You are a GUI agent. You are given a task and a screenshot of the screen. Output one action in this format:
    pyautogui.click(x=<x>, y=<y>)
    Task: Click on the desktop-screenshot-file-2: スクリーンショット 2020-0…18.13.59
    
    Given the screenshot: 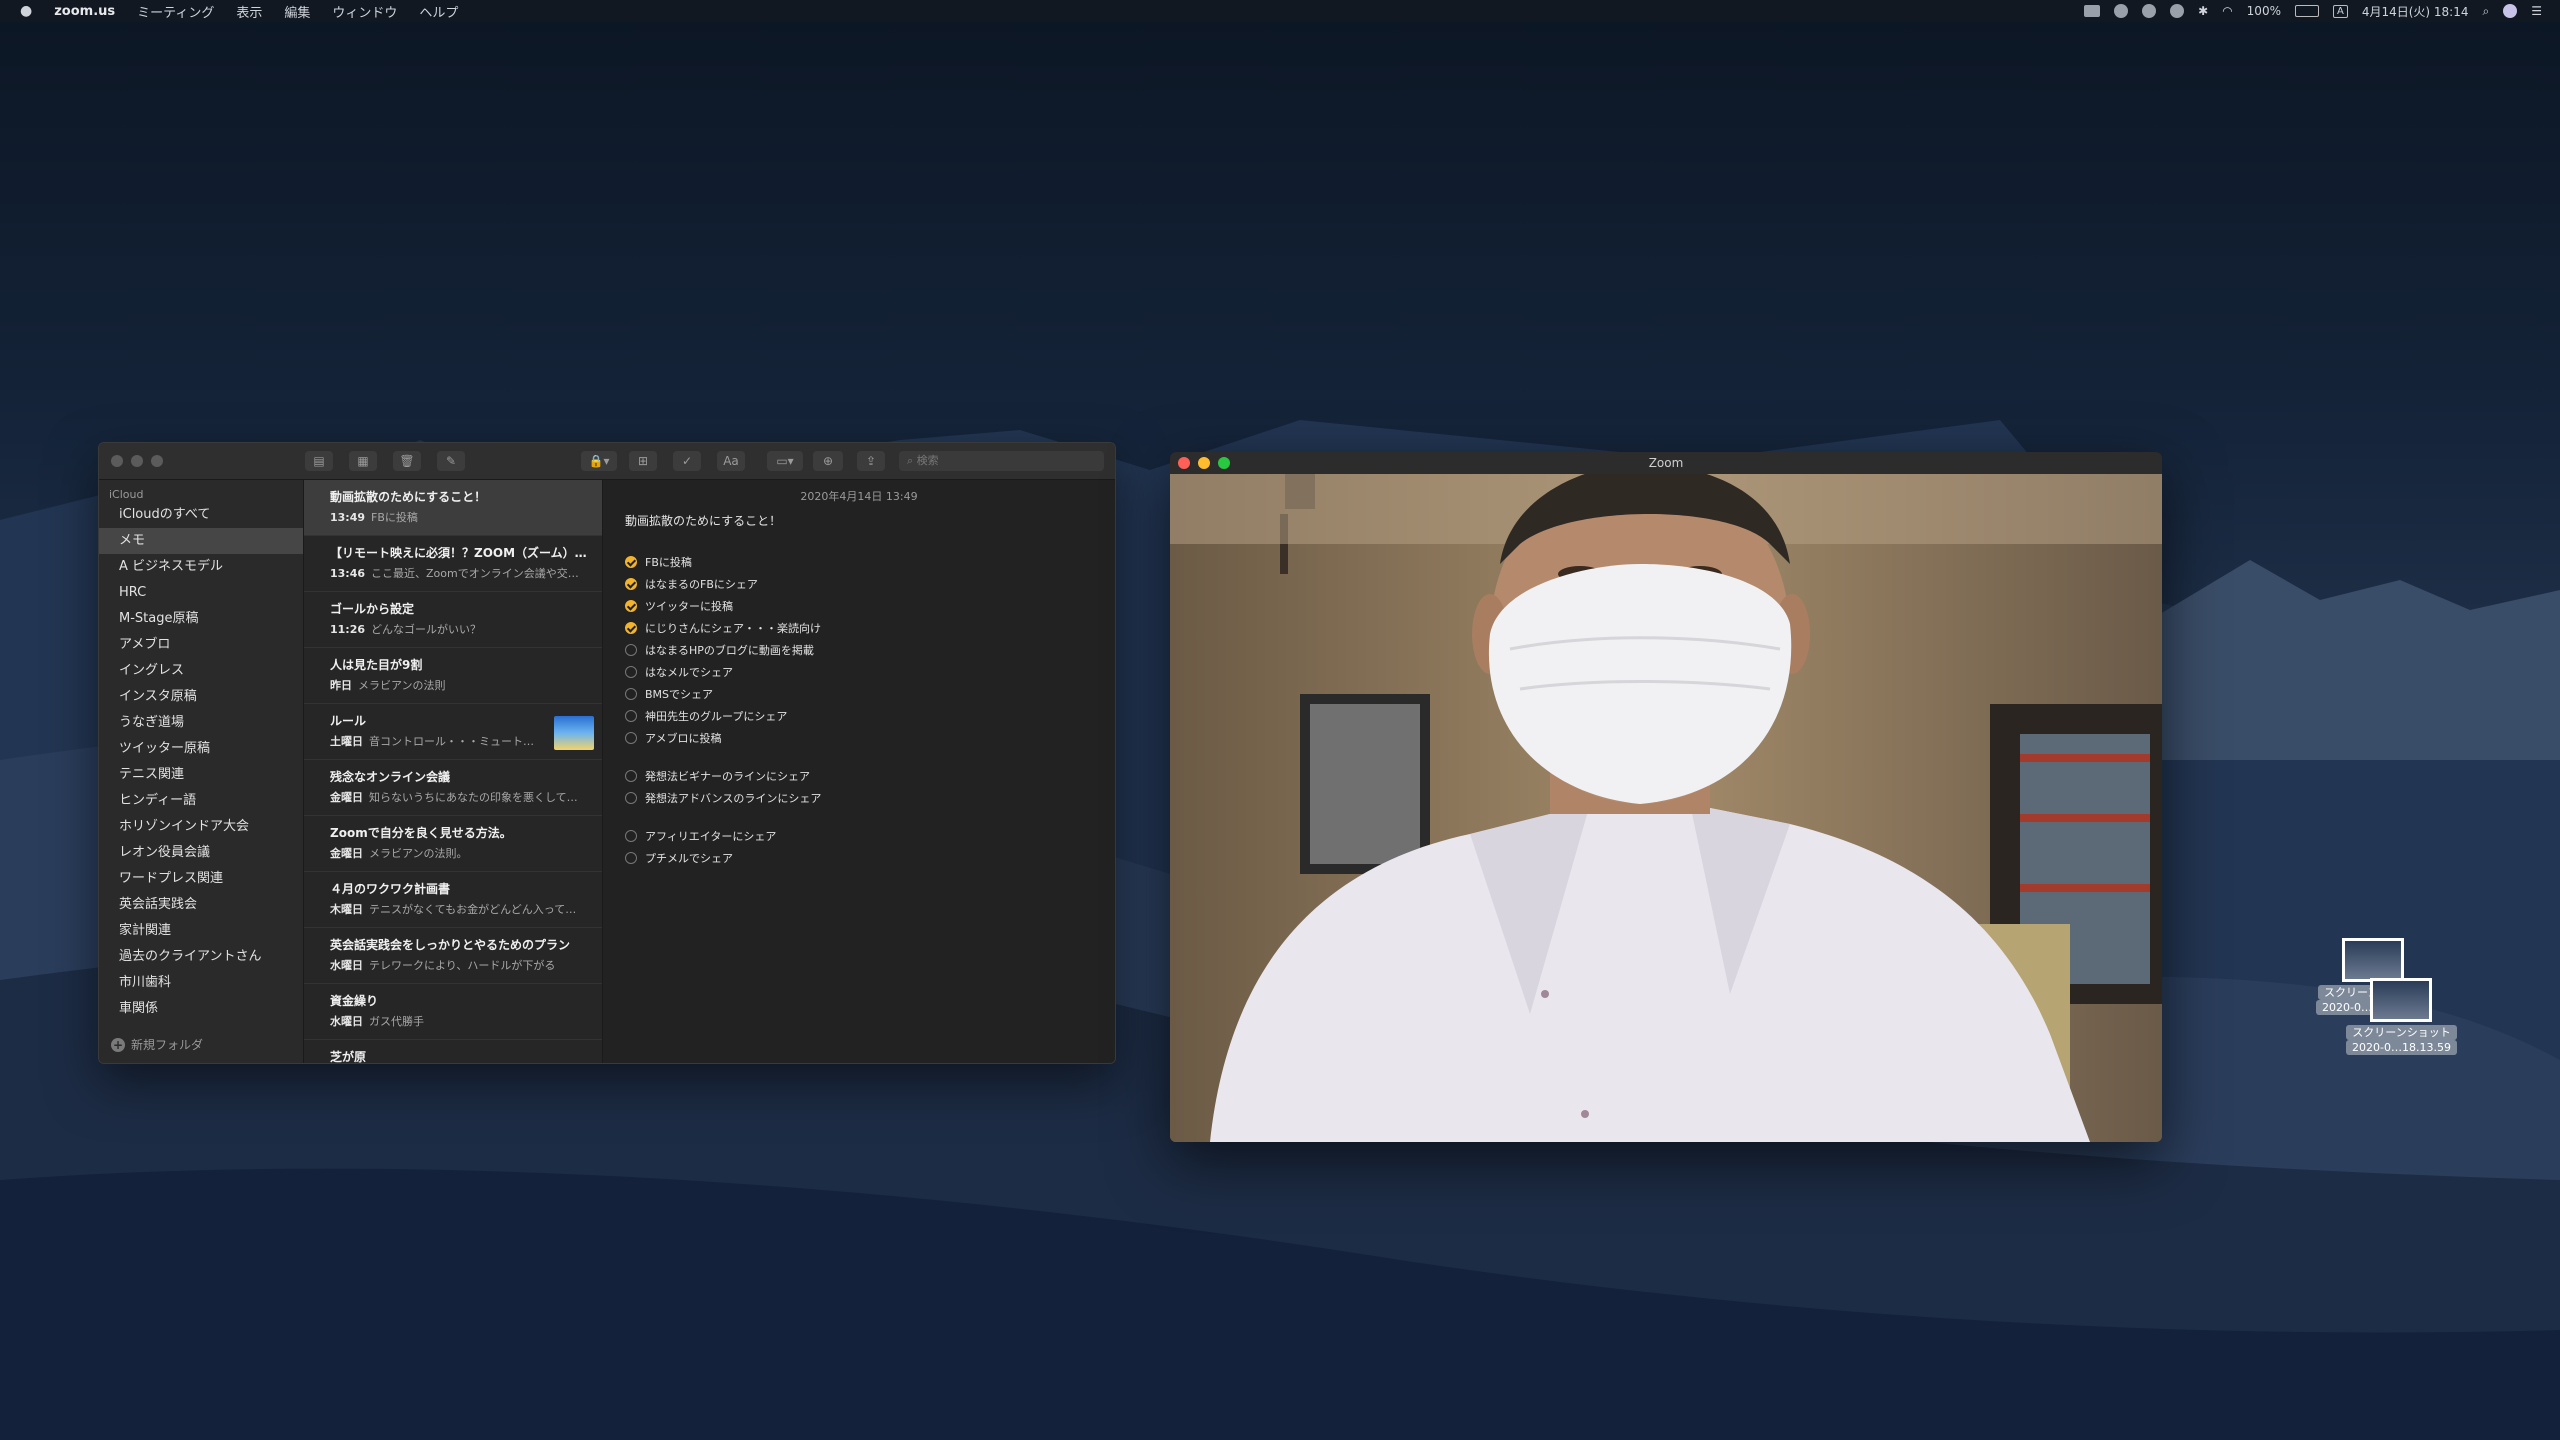 What is the action you would take?
    pyautogui.click(x=2401, y=1016)
    